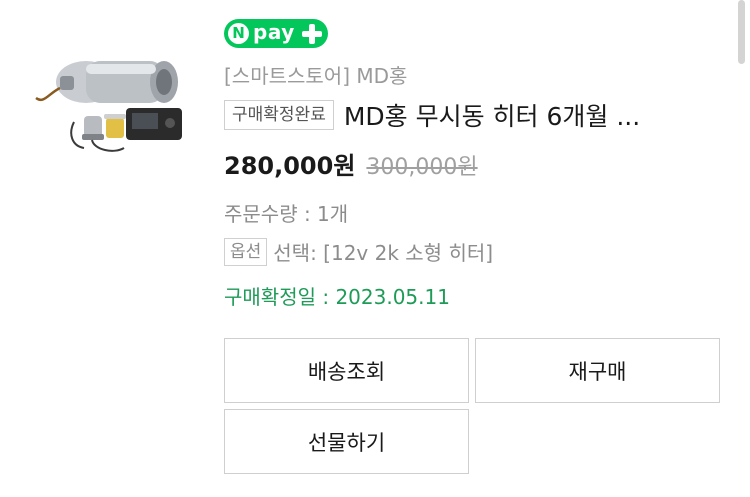  Describe the element at coordinates (238, 33) in the screenshot. I see `npay-n-icon: N` at that location.